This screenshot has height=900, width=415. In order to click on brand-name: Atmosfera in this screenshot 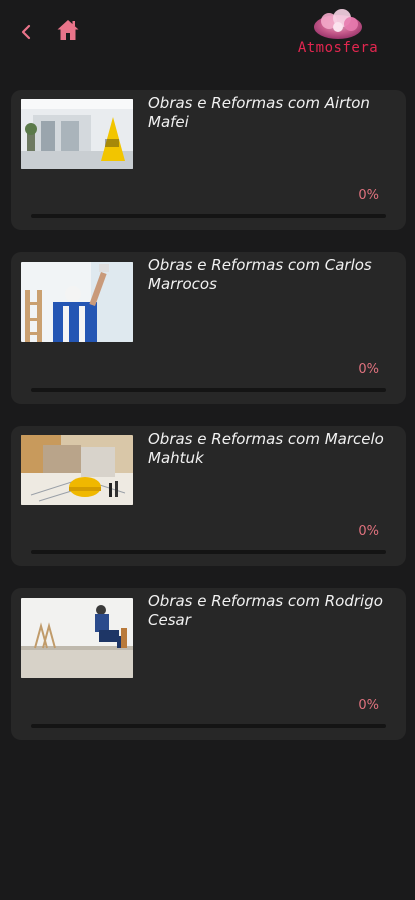, I will do `click(338, 48)`.